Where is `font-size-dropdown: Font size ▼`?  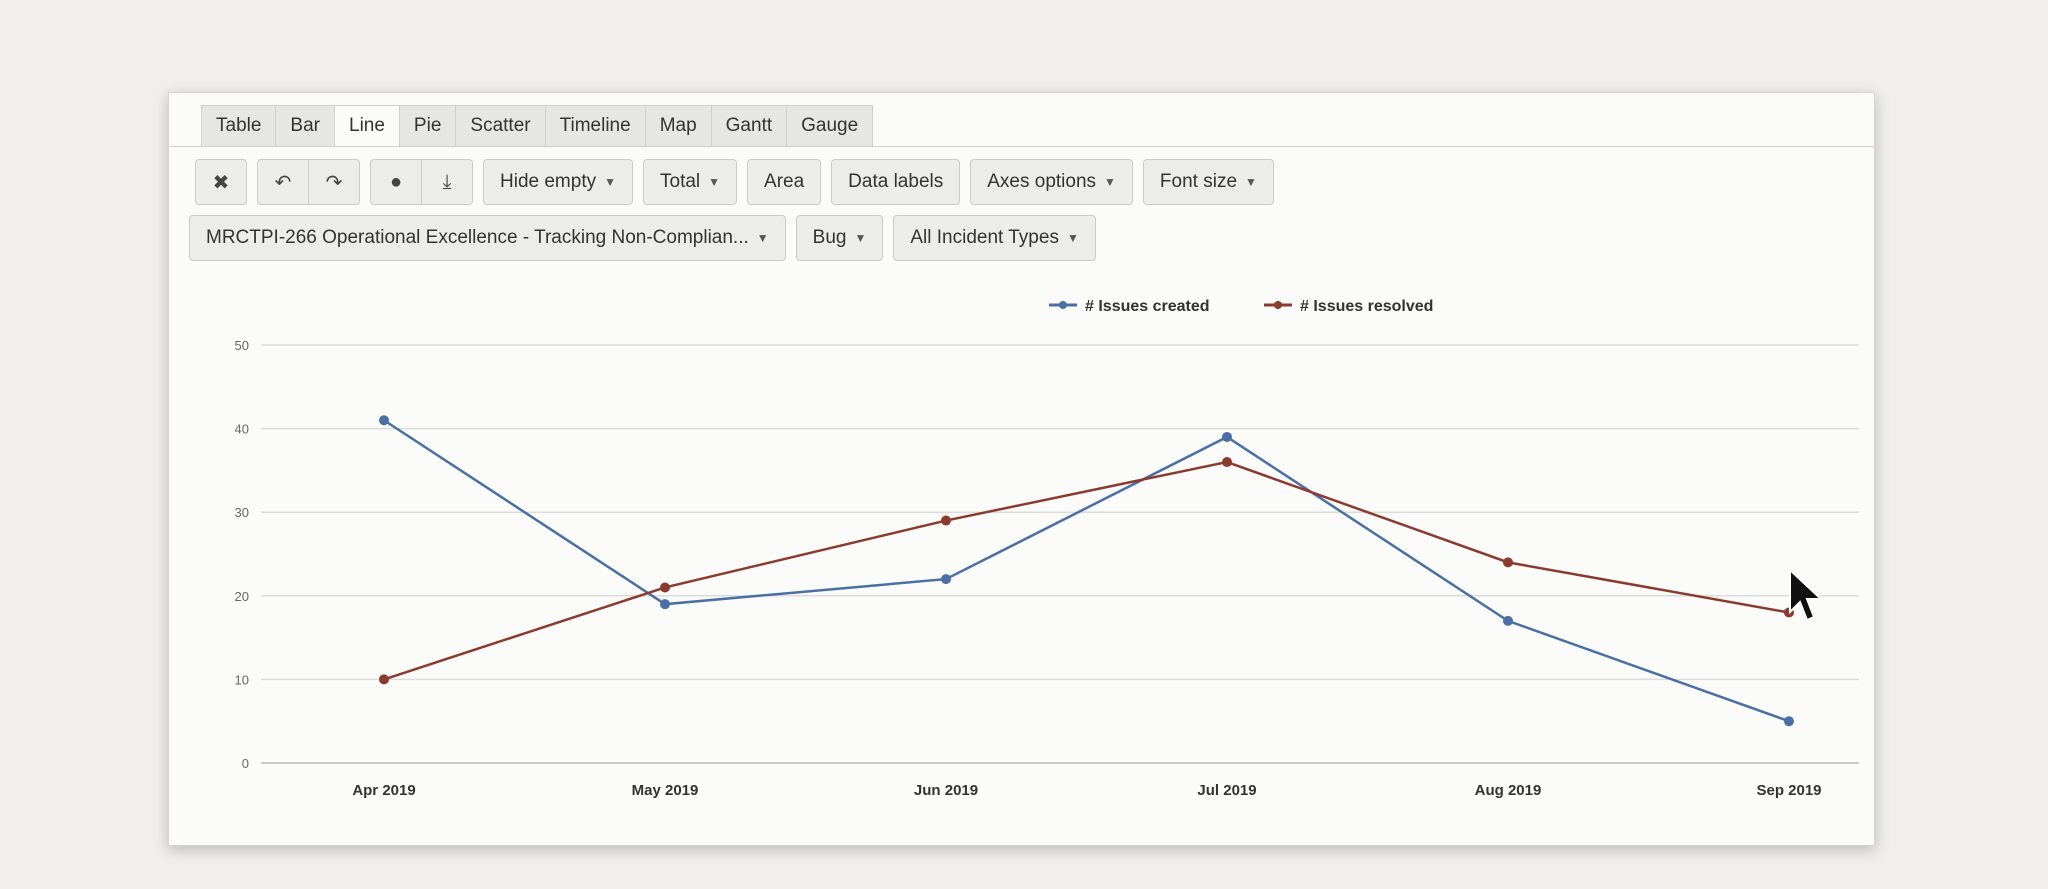
font-size-dropdown: Font size ▼ is located at coordinates (1208, 182).